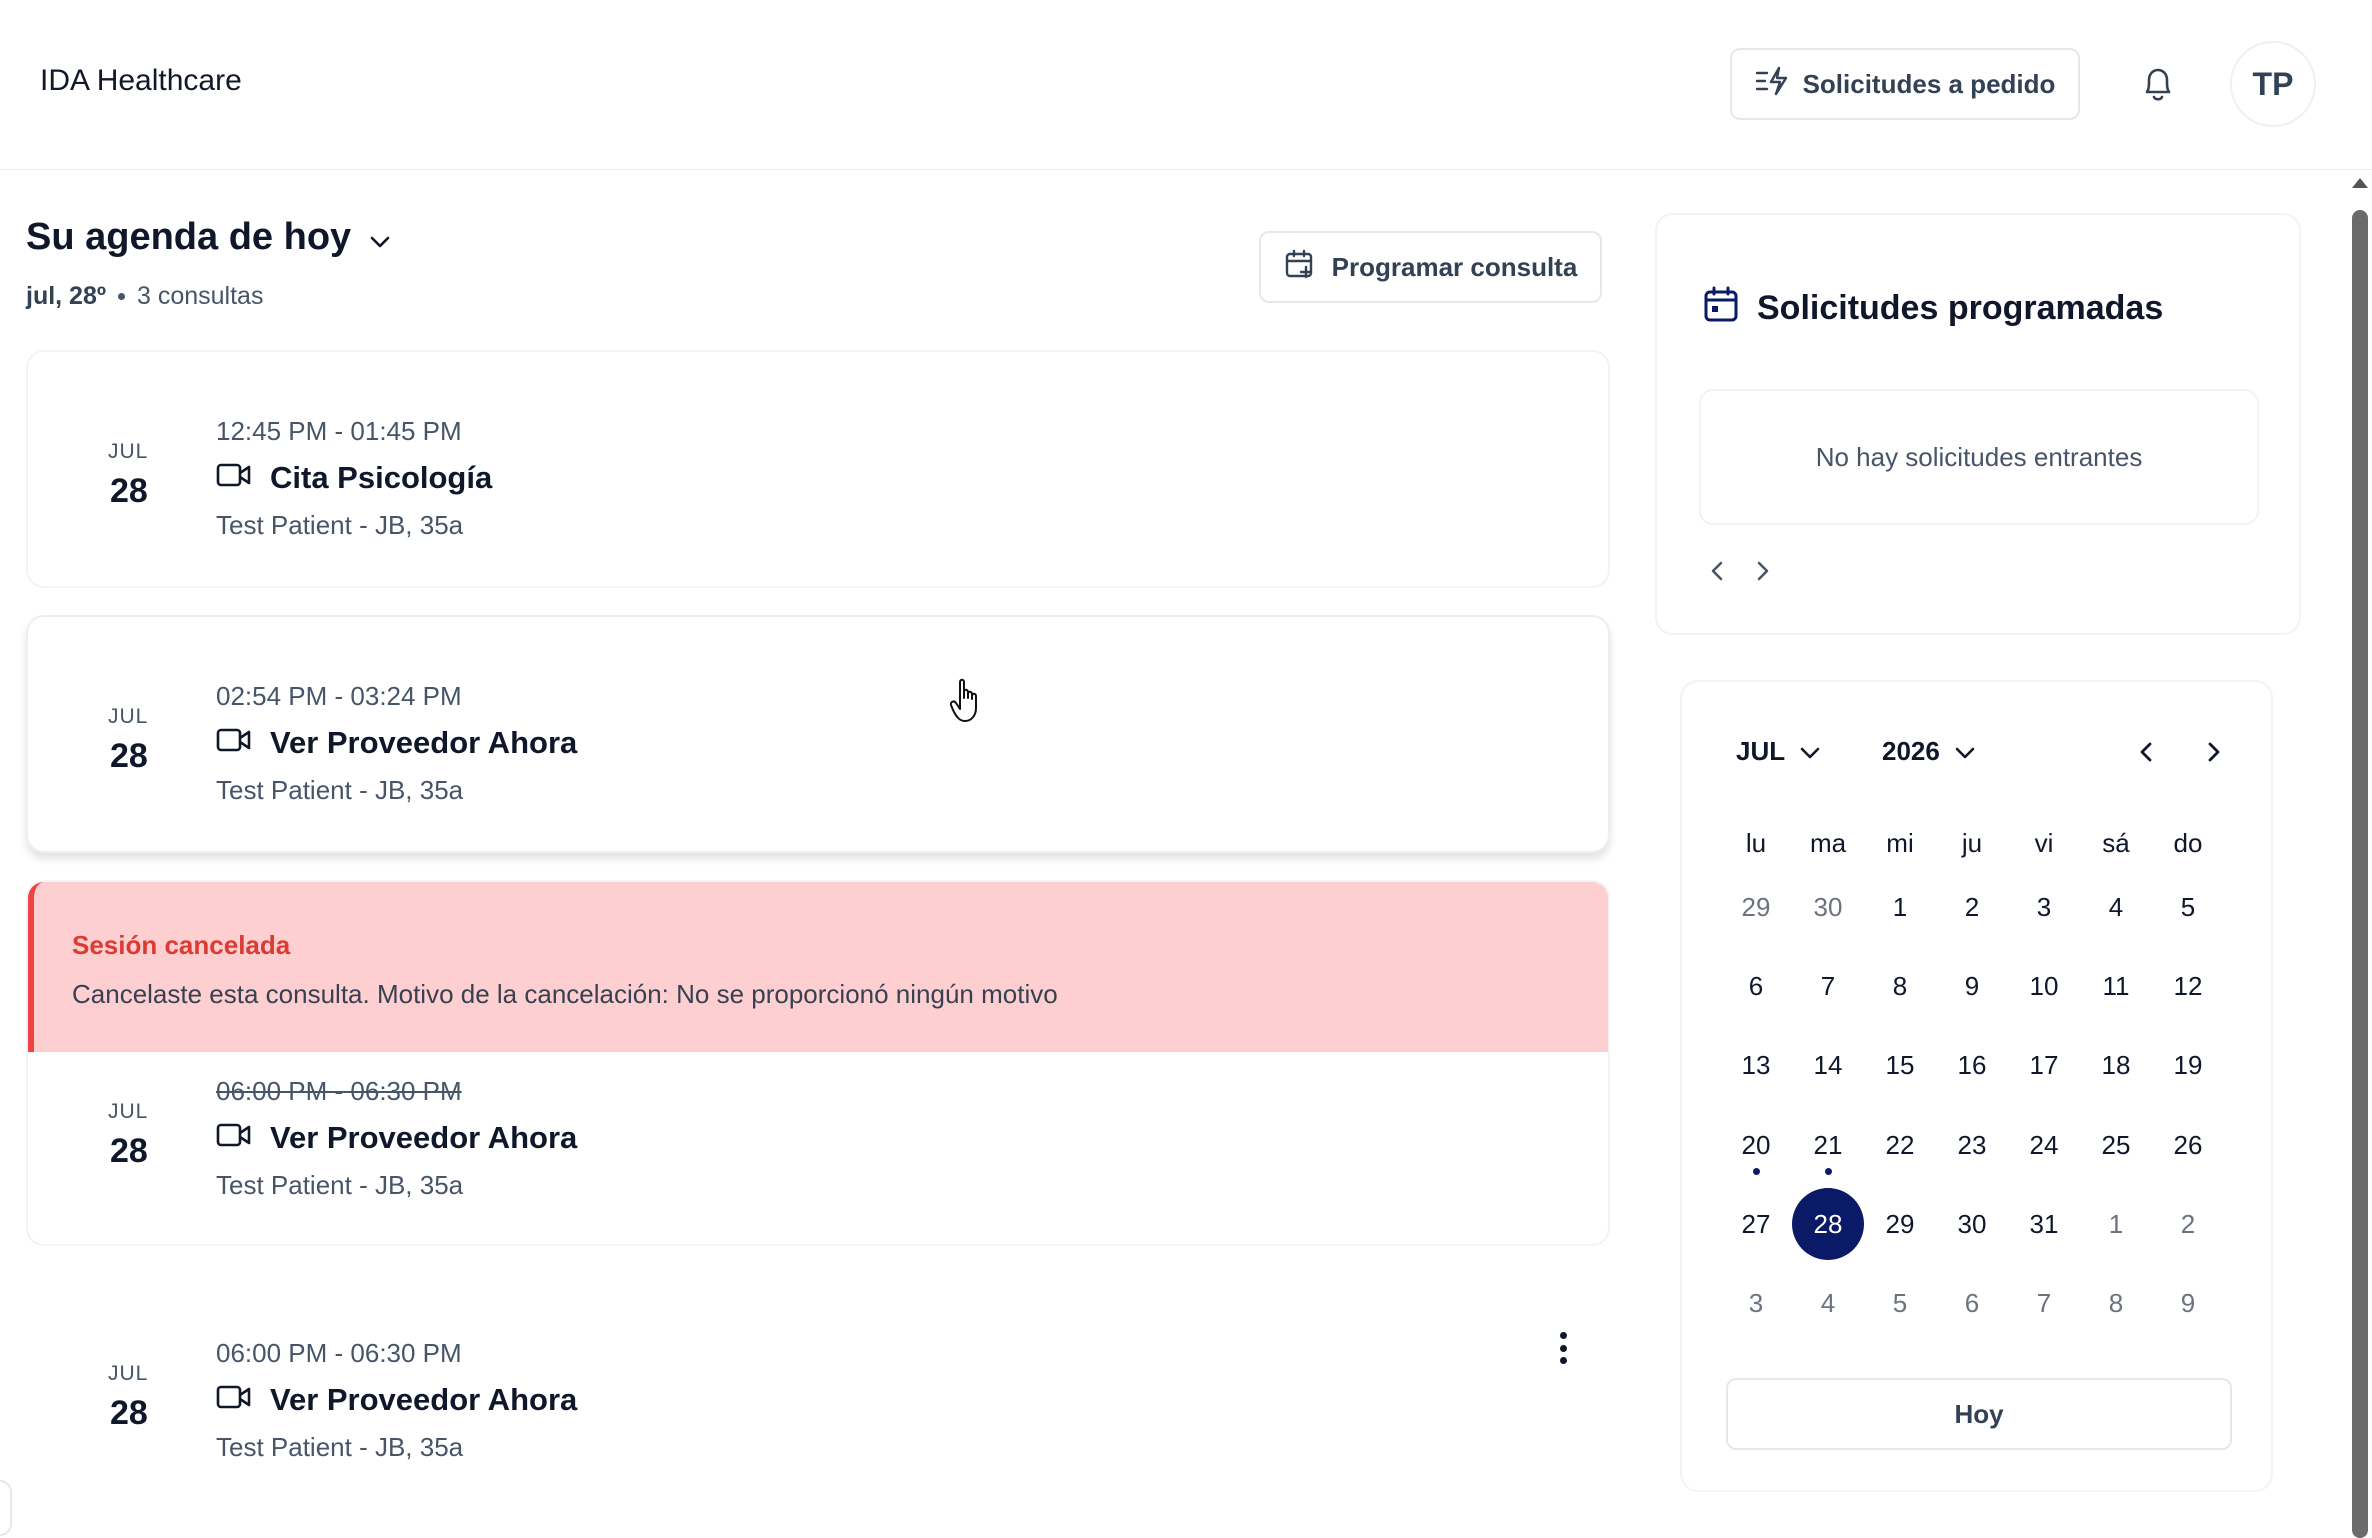 This screenshot has width=2372, height=1538. Describe the element at coordinates (339, 1353) in the screenshot. I see `appointment-time: 06:00 PM - 06:30 PM` at that location.